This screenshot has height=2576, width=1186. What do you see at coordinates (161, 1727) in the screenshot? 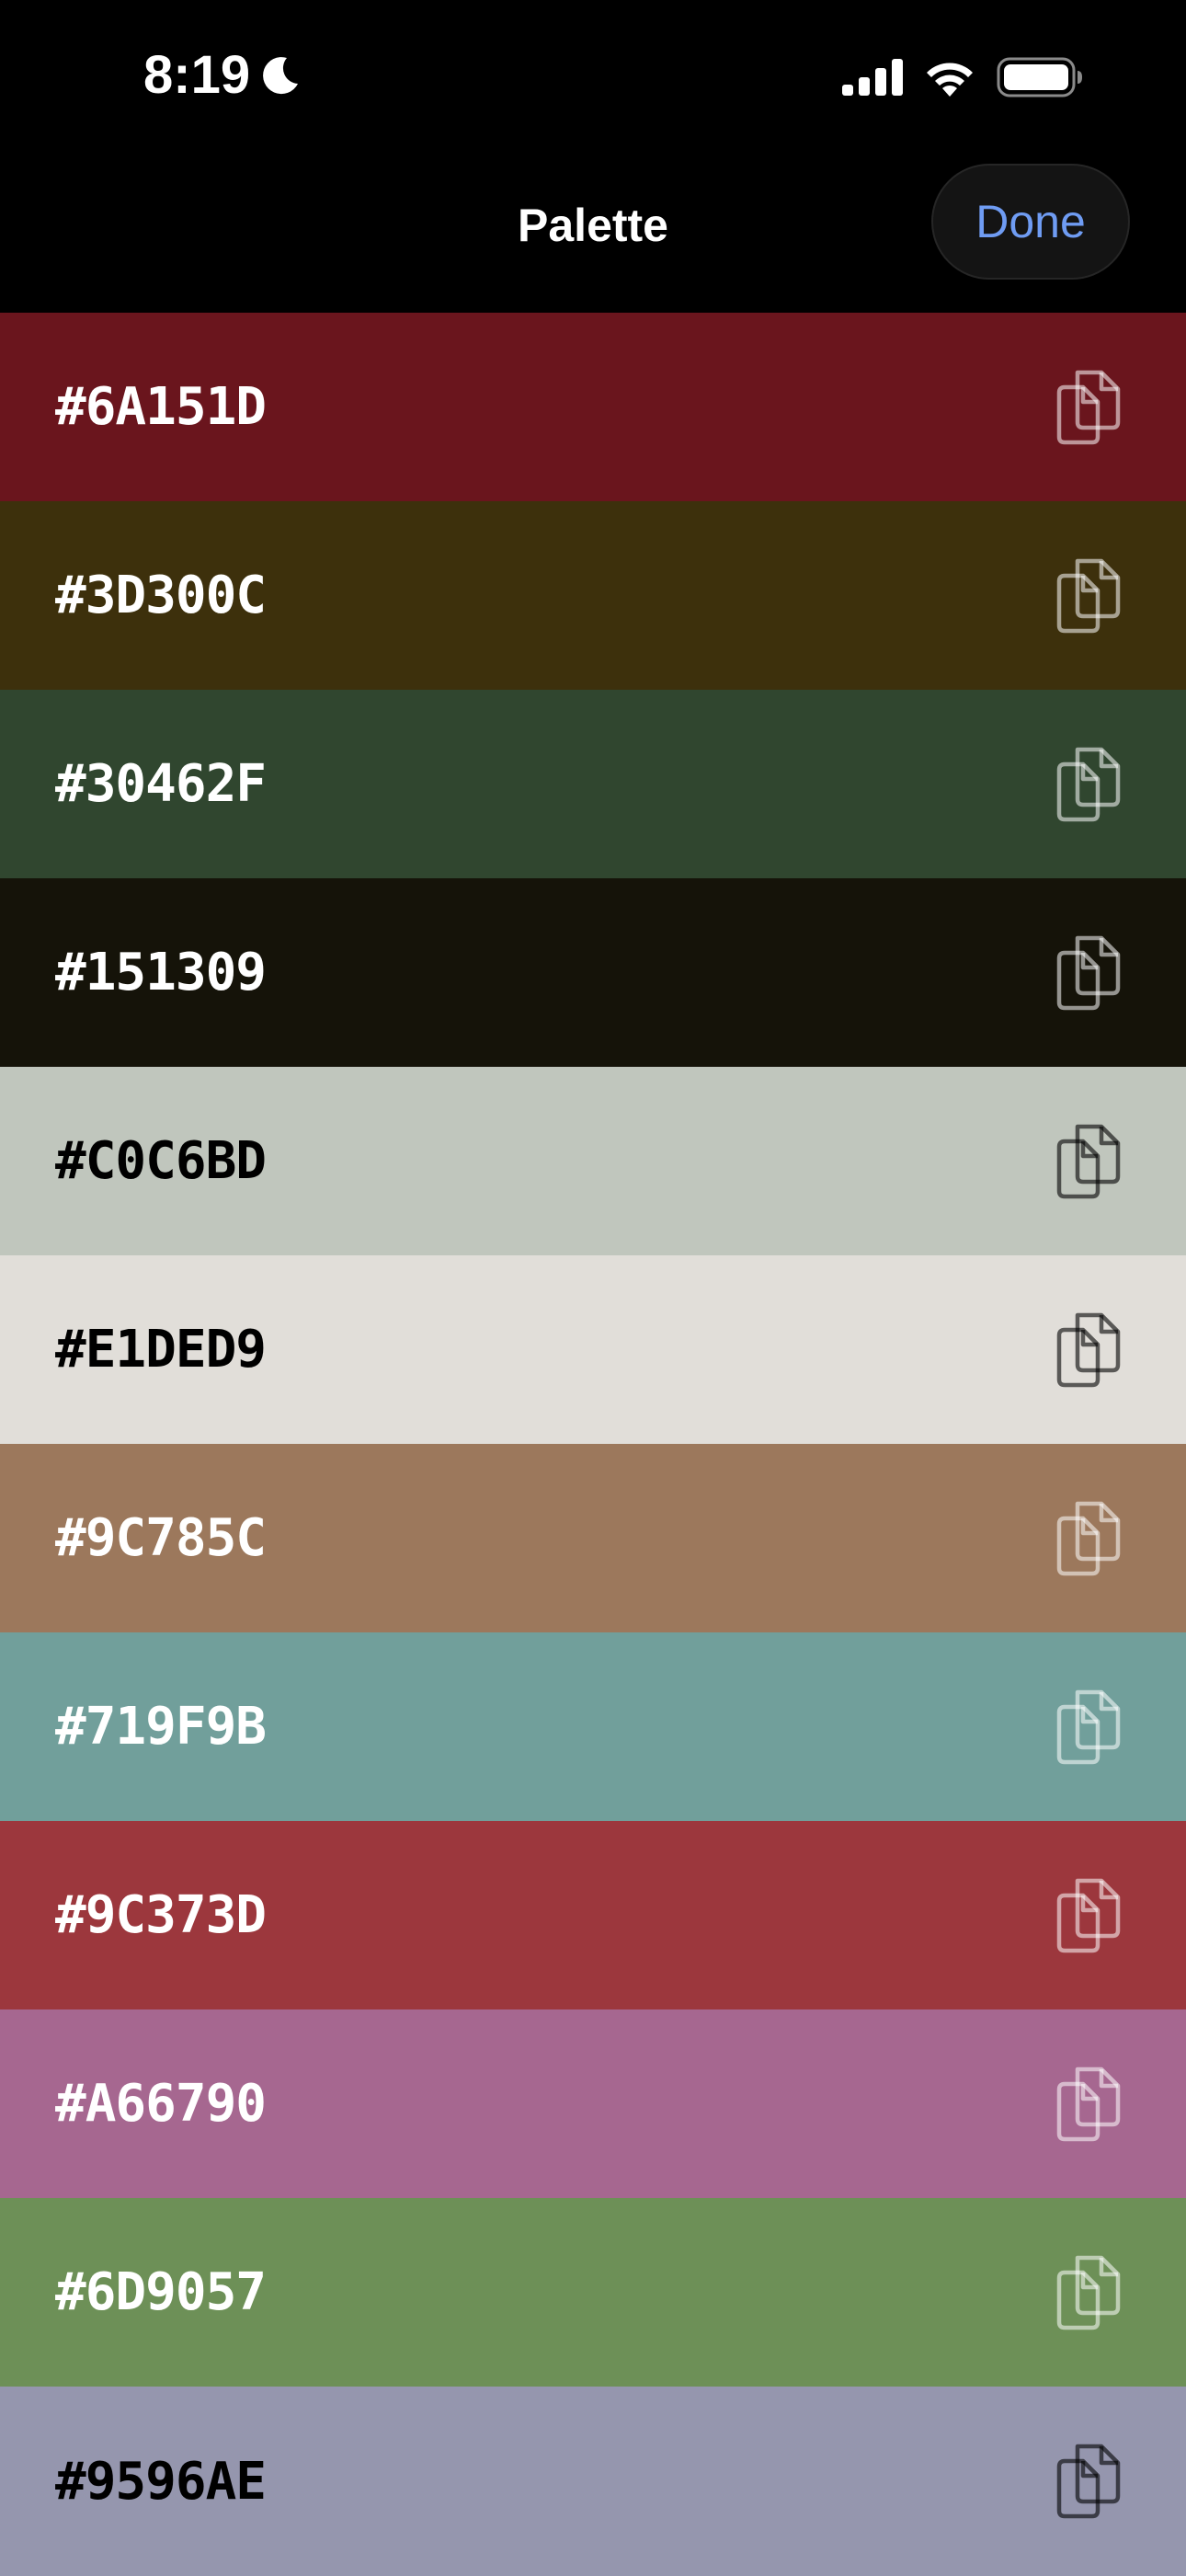
I see `swatch-hex-label: #719F9B` at bounding box center [161, 1727].